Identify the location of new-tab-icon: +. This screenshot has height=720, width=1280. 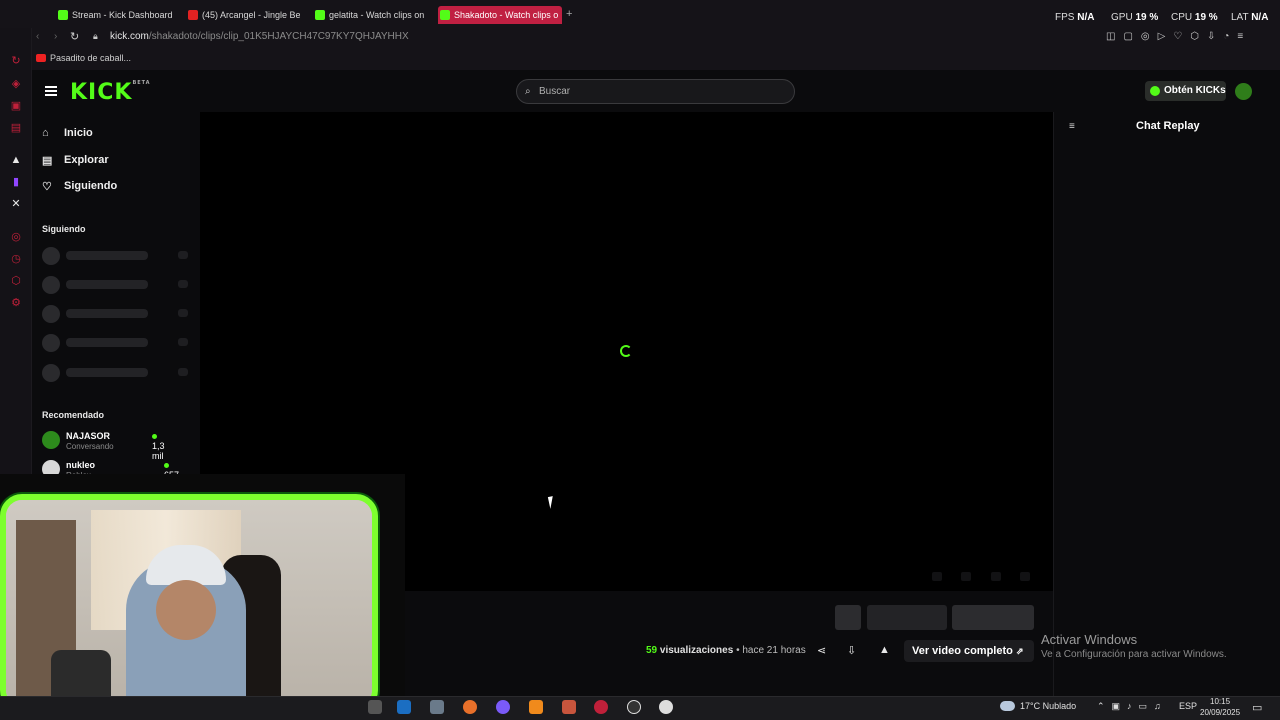
(569, 14).